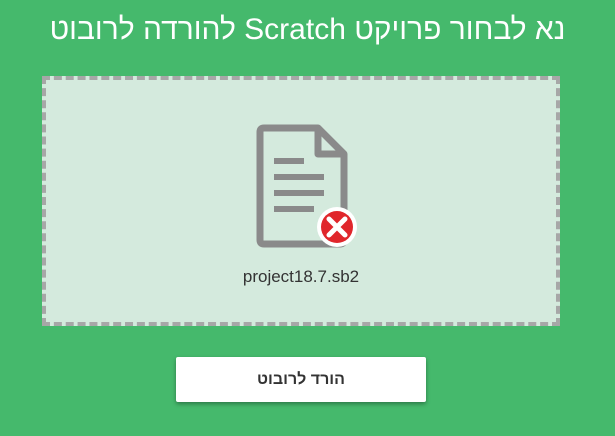  I want to click on error-x-icon, so click(337, 227).